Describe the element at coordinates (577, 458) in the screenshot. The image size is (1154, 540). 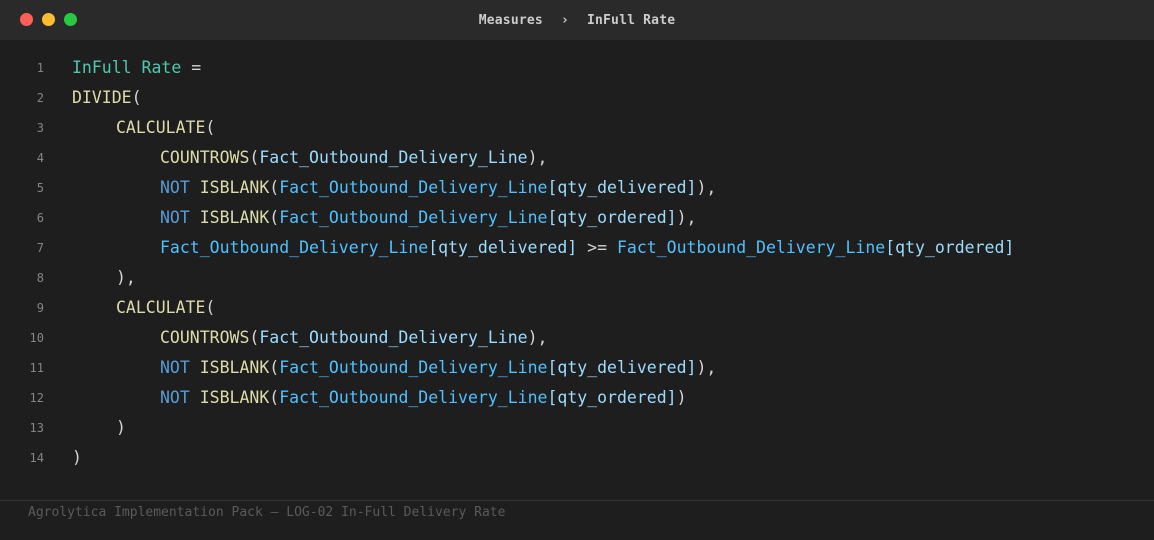
I see `code-line: 14)` at that location.